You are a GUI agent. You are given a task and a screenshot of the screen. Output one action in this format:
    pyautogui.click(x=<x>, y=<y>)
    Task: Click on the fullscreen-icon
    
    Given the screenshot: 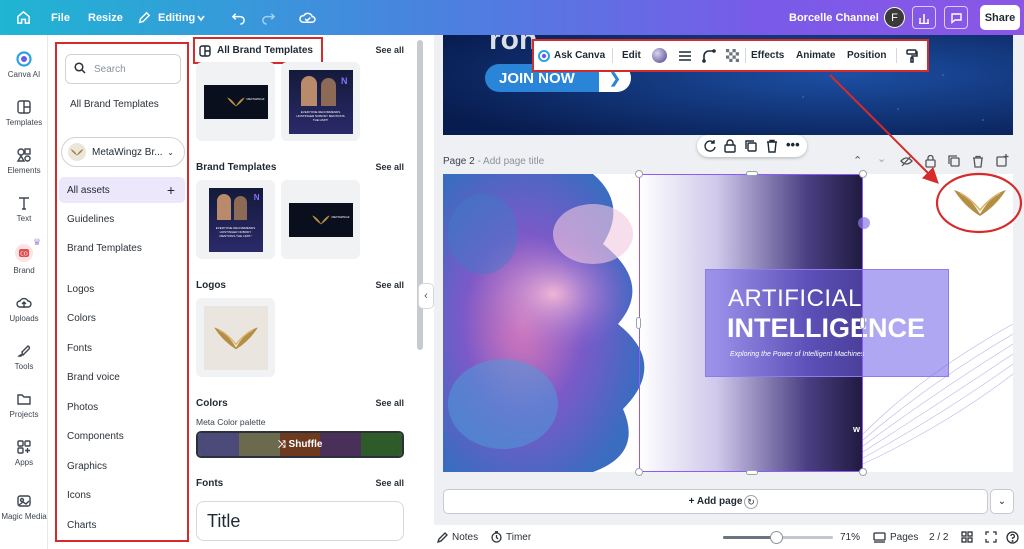 What is the action you would take?
    pyautogui.click(x=991, y=537)
    